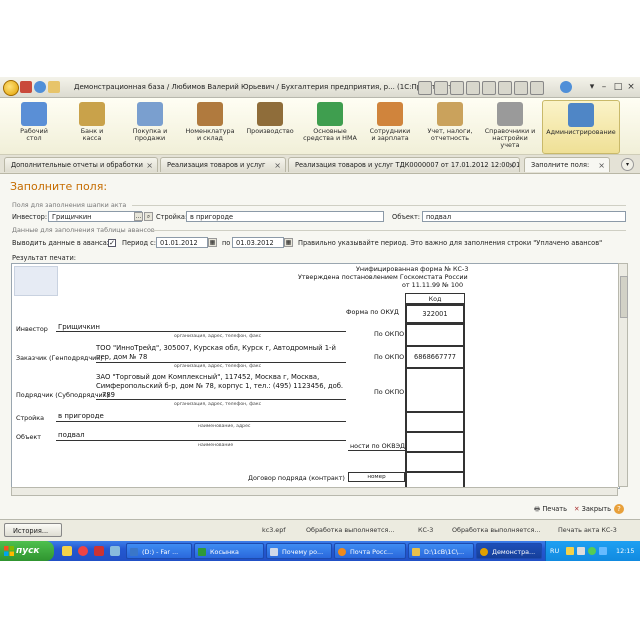 The width and height of the screenshot is (640, 640). Describe the element at coordinates (457, 88) in the screenshot. I see `copy-icon` at that location.